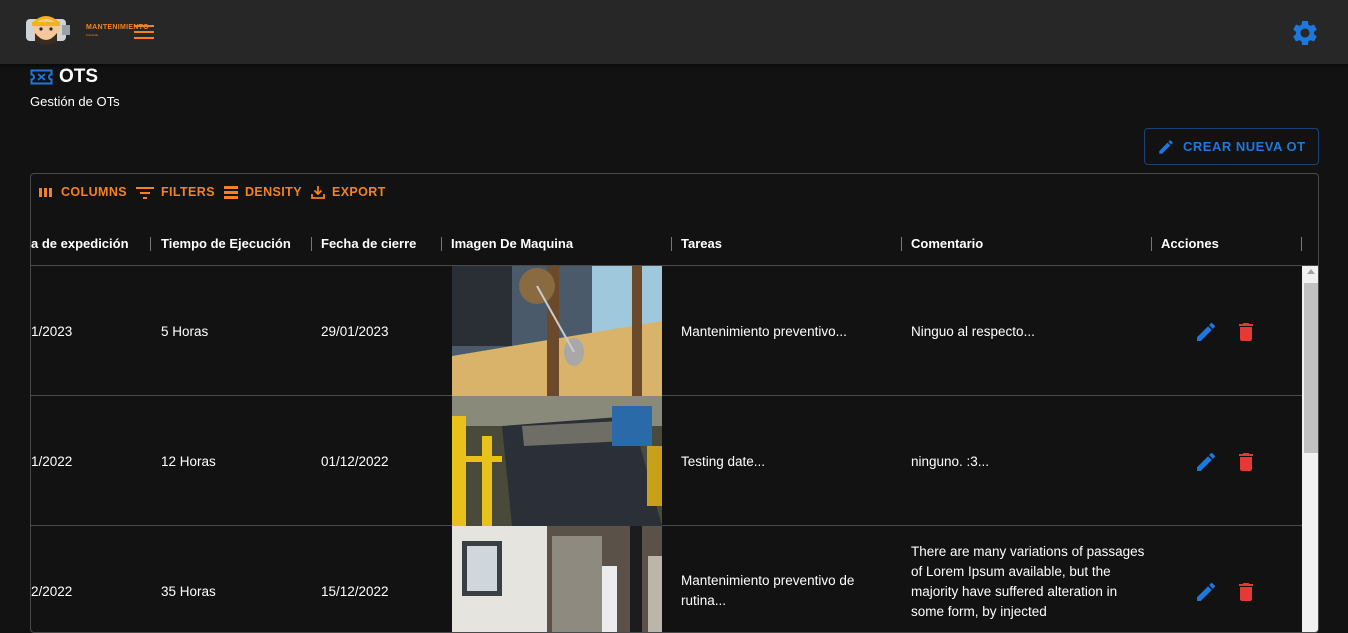  Describe the element at coordinates (94, 192) in the screenshot. I see `columns-label: COLUMNS` at that location.